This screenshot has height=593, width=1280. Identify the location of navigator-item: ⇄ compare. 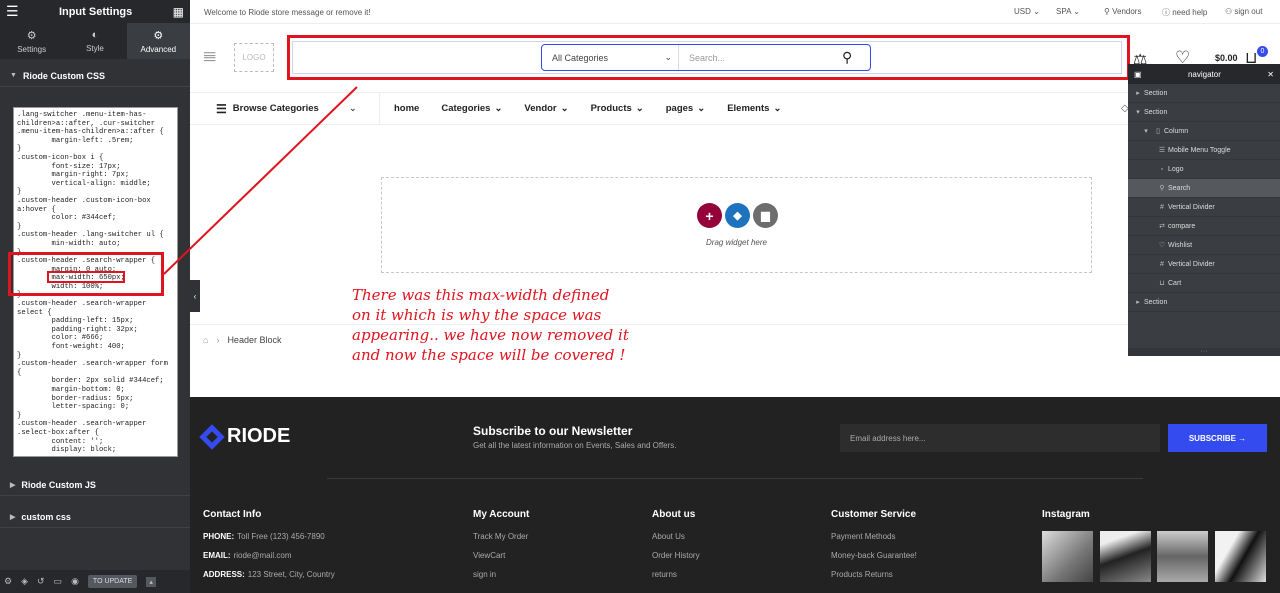
(1204, 226).